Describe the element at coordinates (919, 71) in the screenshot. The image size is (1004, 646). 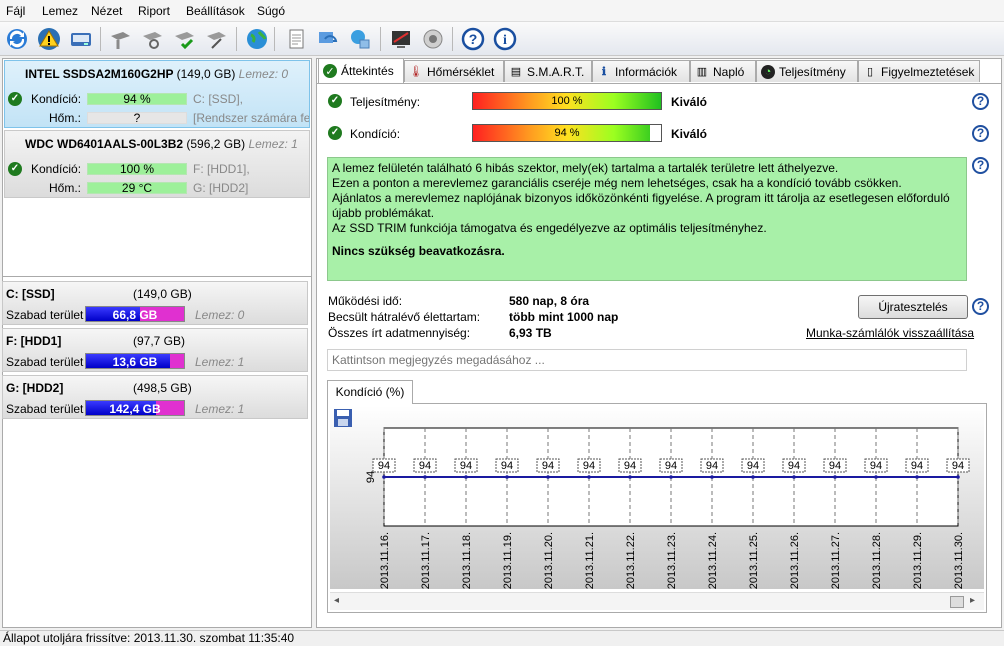
I see `tab-alerts: ▯ Figyelmeztetések` at that location.